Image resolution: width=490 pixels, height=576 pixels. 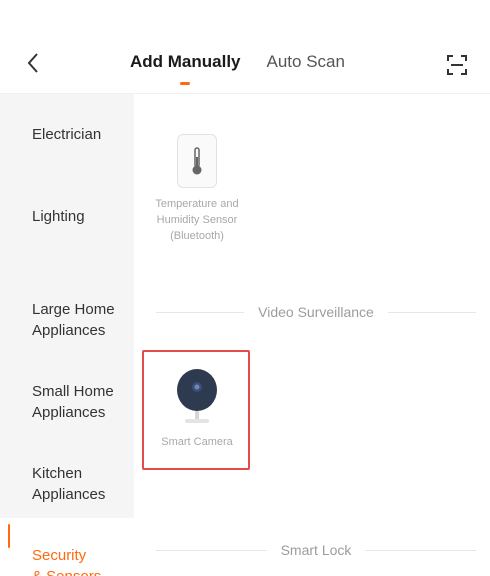 What do you see at coordinates (197, 442) in the screenshot?
I see `device-label: Smart Camera` at bounding box center [197, 442].